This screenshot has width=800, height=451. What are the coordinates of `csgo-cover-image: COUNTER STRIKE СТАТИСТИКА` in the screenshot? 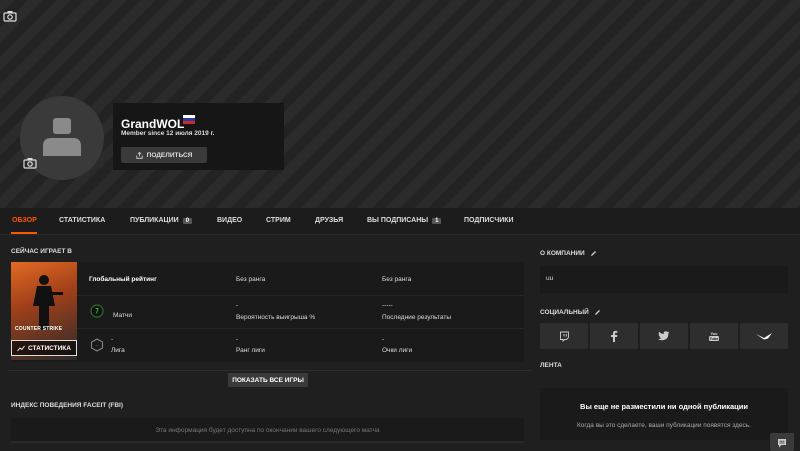 It's located at (44, 311).